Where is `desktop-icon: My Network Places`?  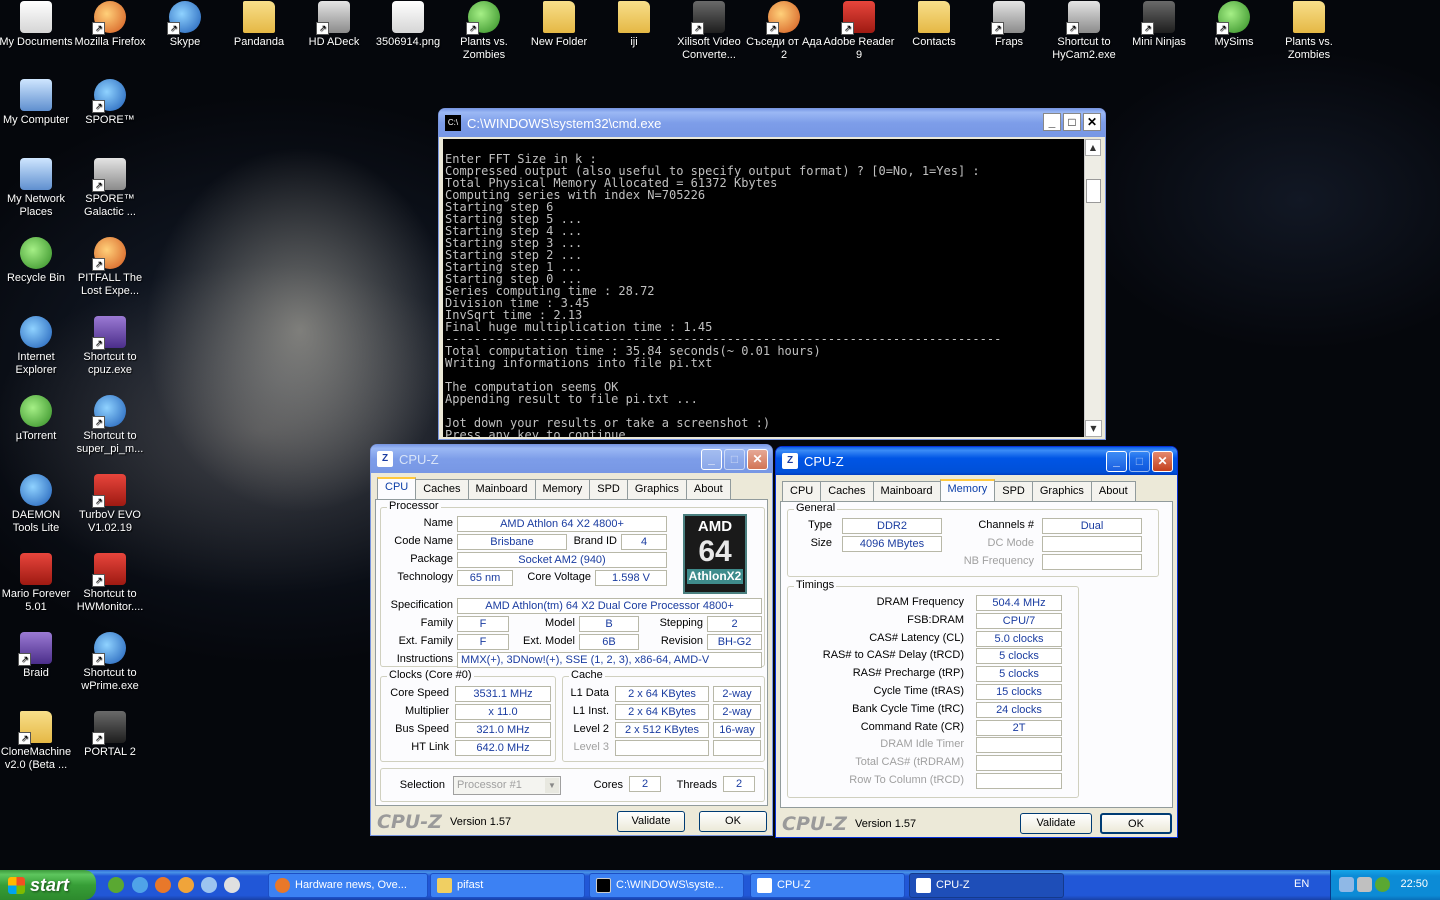 desktop-icon: My Network Places is located at coordinates (37, 188).